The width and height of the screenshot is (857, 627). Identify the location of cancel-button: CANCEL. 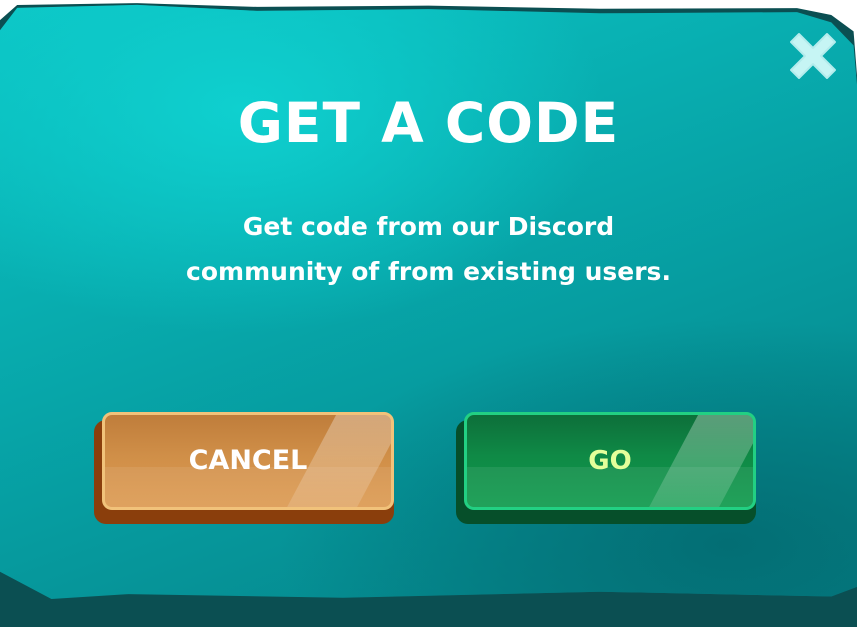
(247, 468).